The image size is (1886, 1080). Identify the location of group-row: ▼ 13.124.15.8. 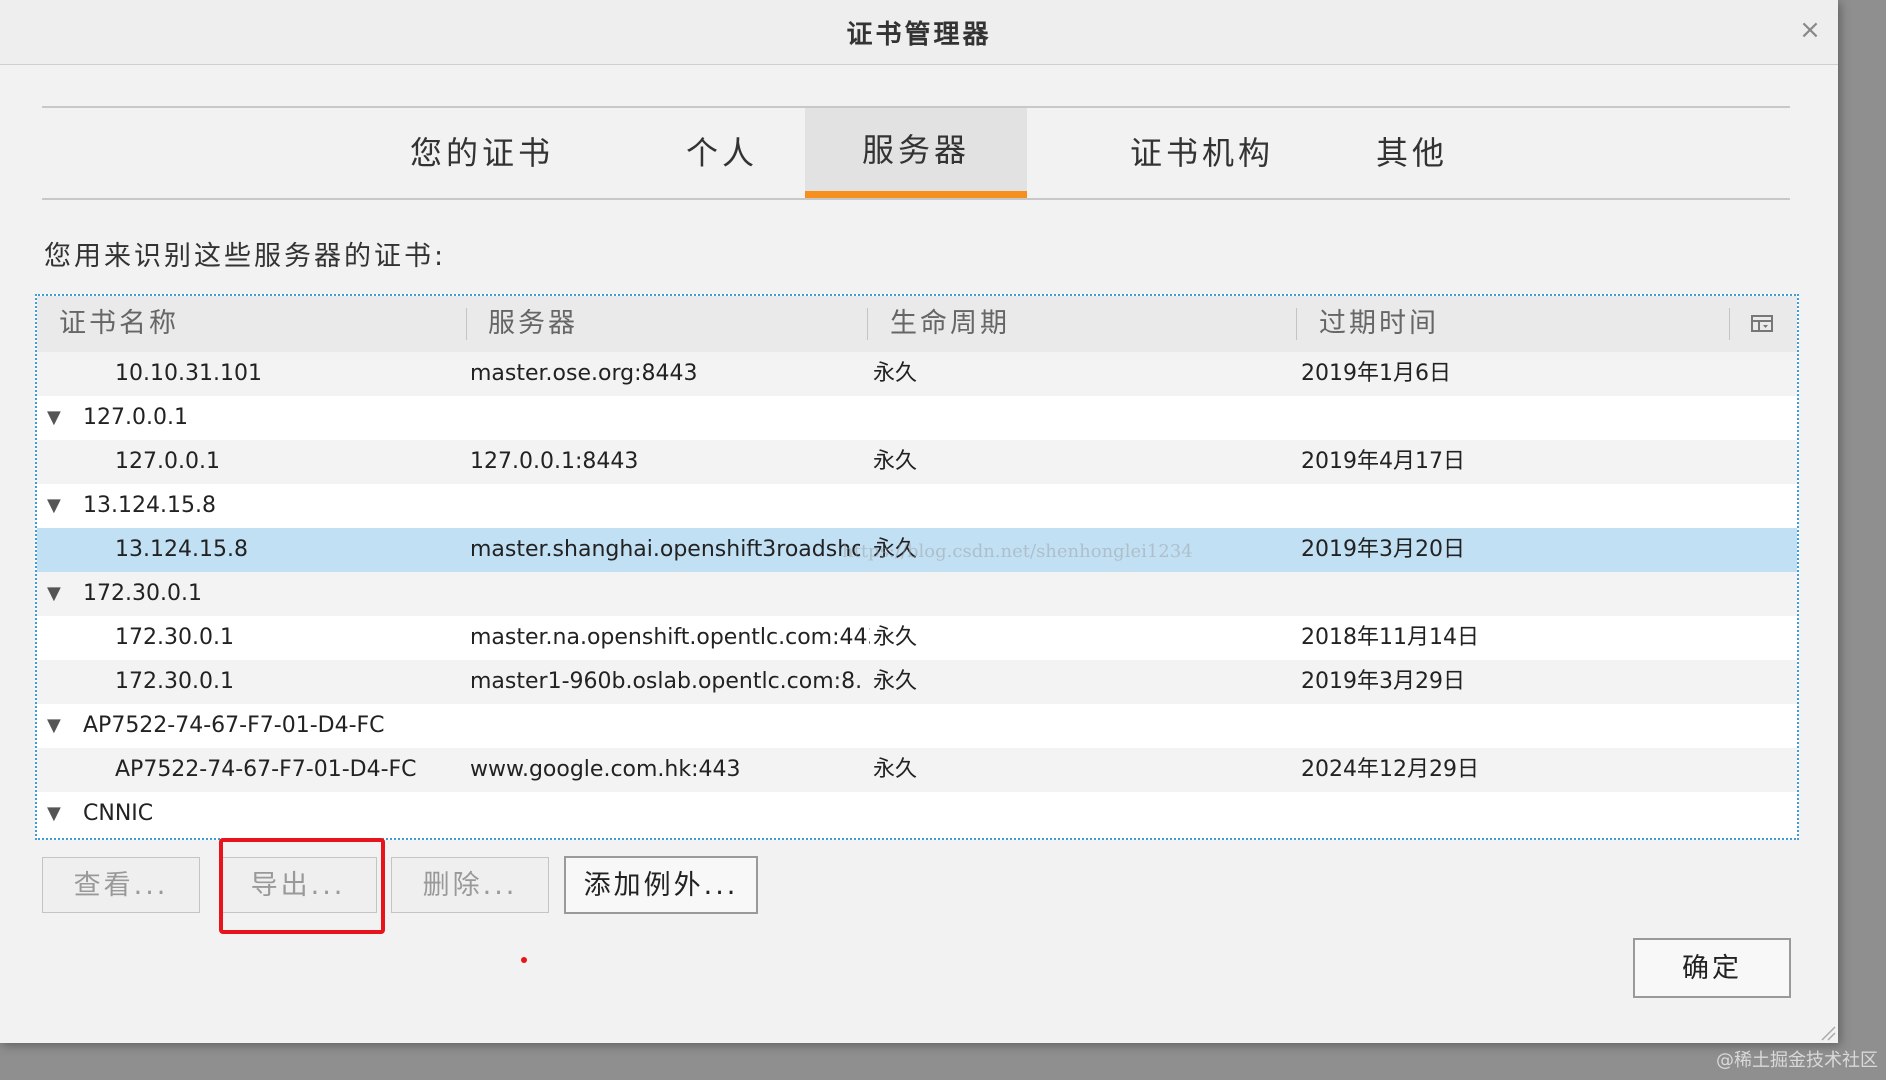
(917, 506).